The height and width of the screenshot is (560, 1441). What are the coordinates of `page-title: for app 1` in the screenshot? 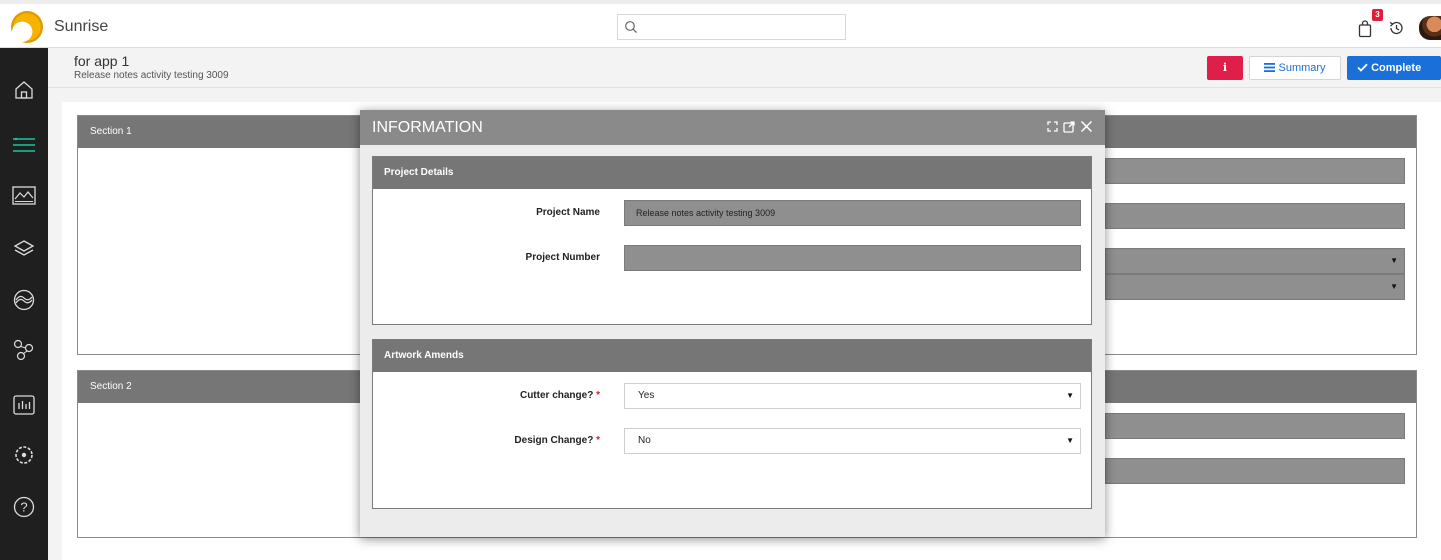 It's located at (102, 61).